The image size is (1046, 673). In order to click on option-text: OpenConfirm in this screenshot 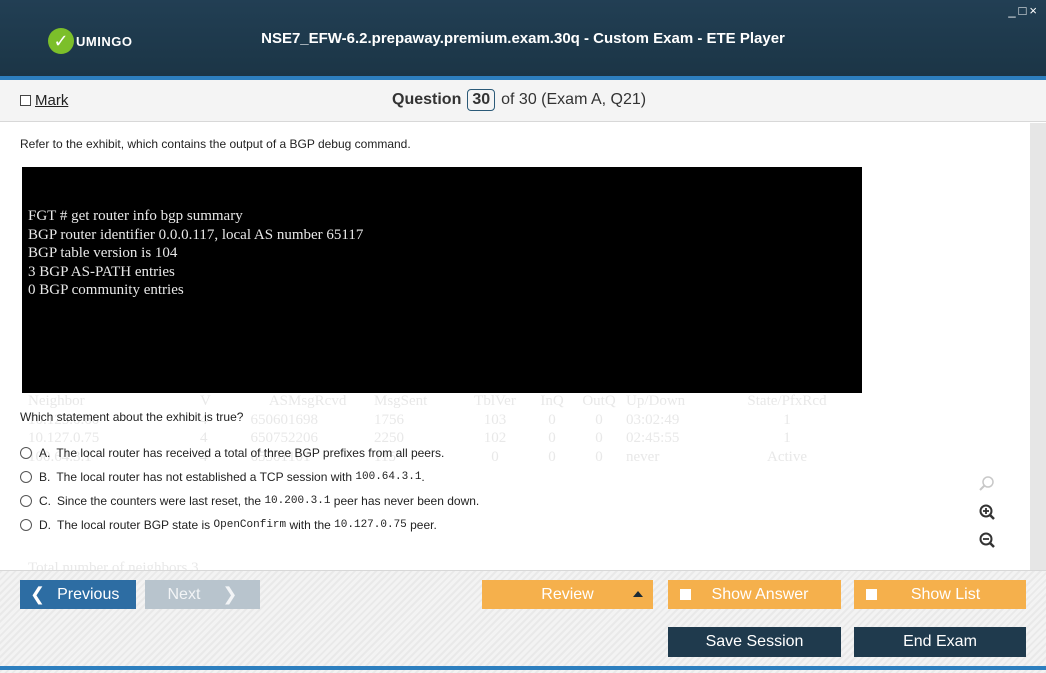, I will do `click(250, 525)`.